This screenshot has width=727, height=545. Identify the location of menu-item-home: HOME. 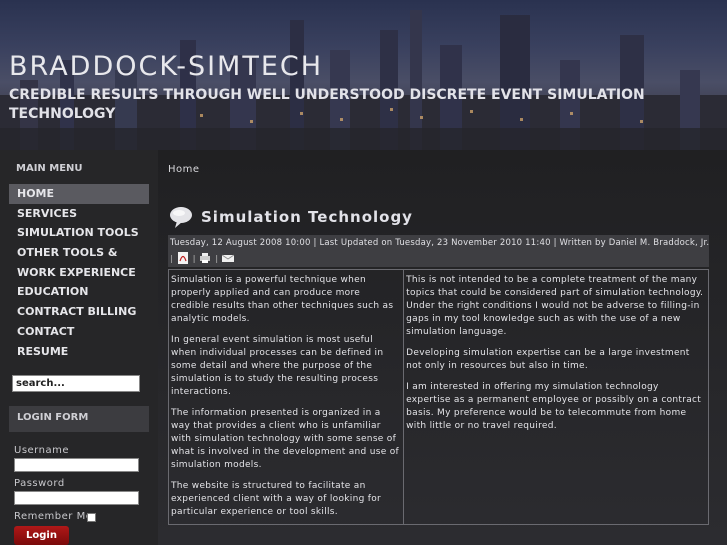
(79, 194).